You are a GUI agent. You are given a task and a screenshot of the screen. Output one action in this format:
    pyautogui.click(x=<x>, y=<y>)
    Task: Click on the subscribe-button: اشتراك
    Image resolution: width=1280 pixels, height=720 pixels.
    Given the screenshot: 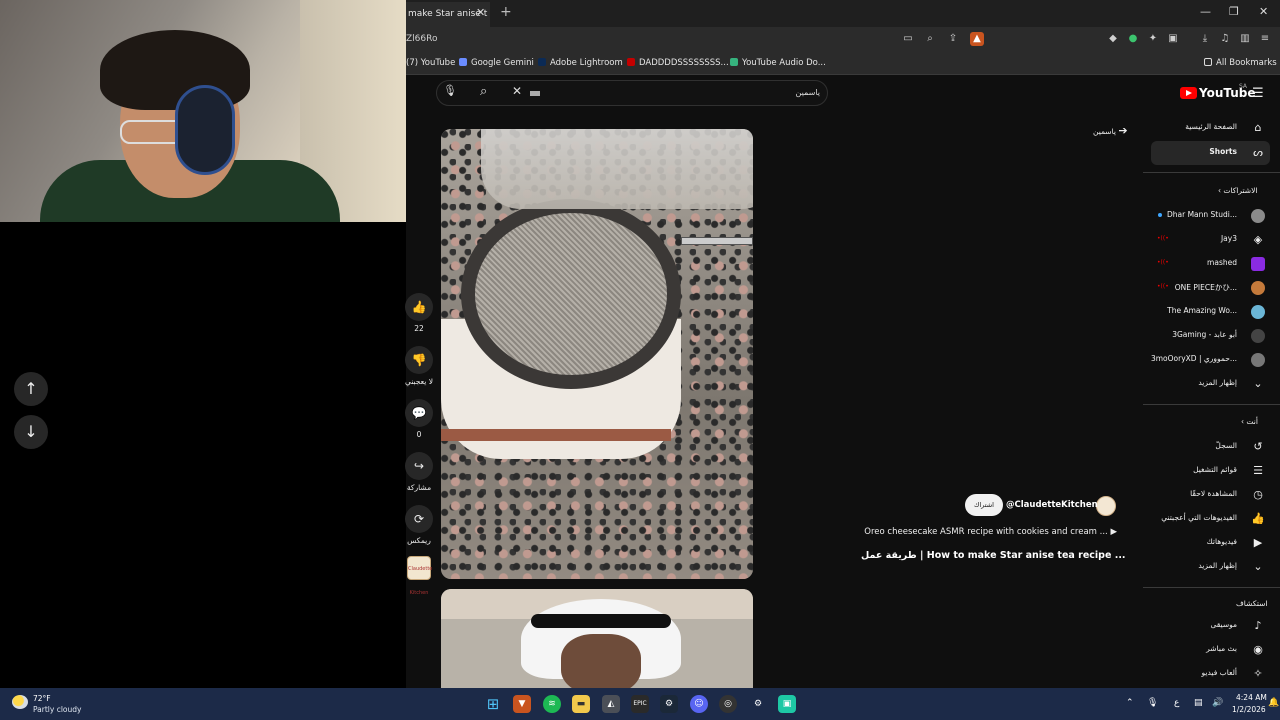 What is the action you would take?
    pyautogui.click(x=984, y=505)
    